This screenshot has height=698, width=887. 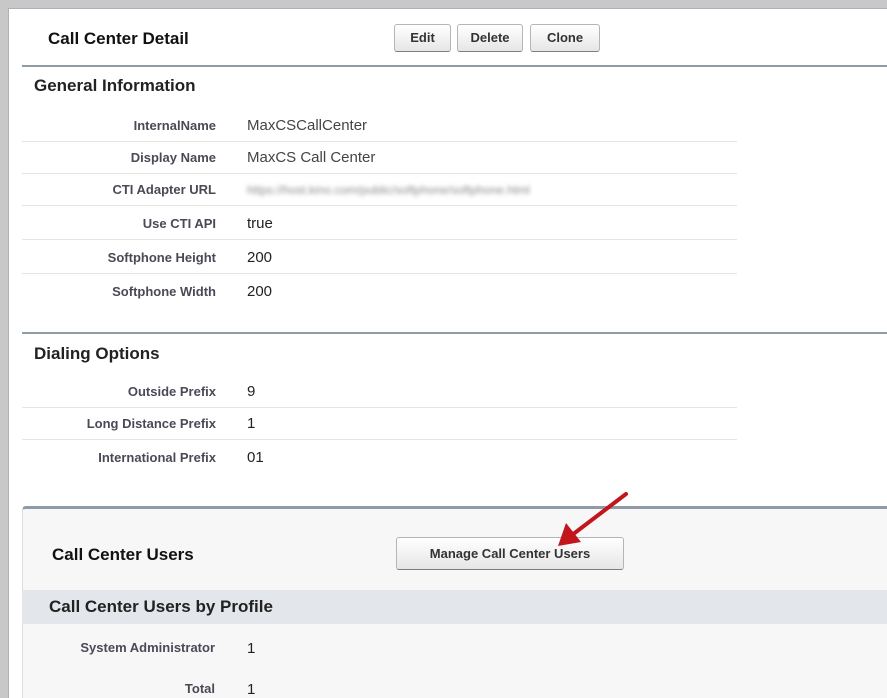 I want to click on field-label: Display Name, so click(x=173, y=157).